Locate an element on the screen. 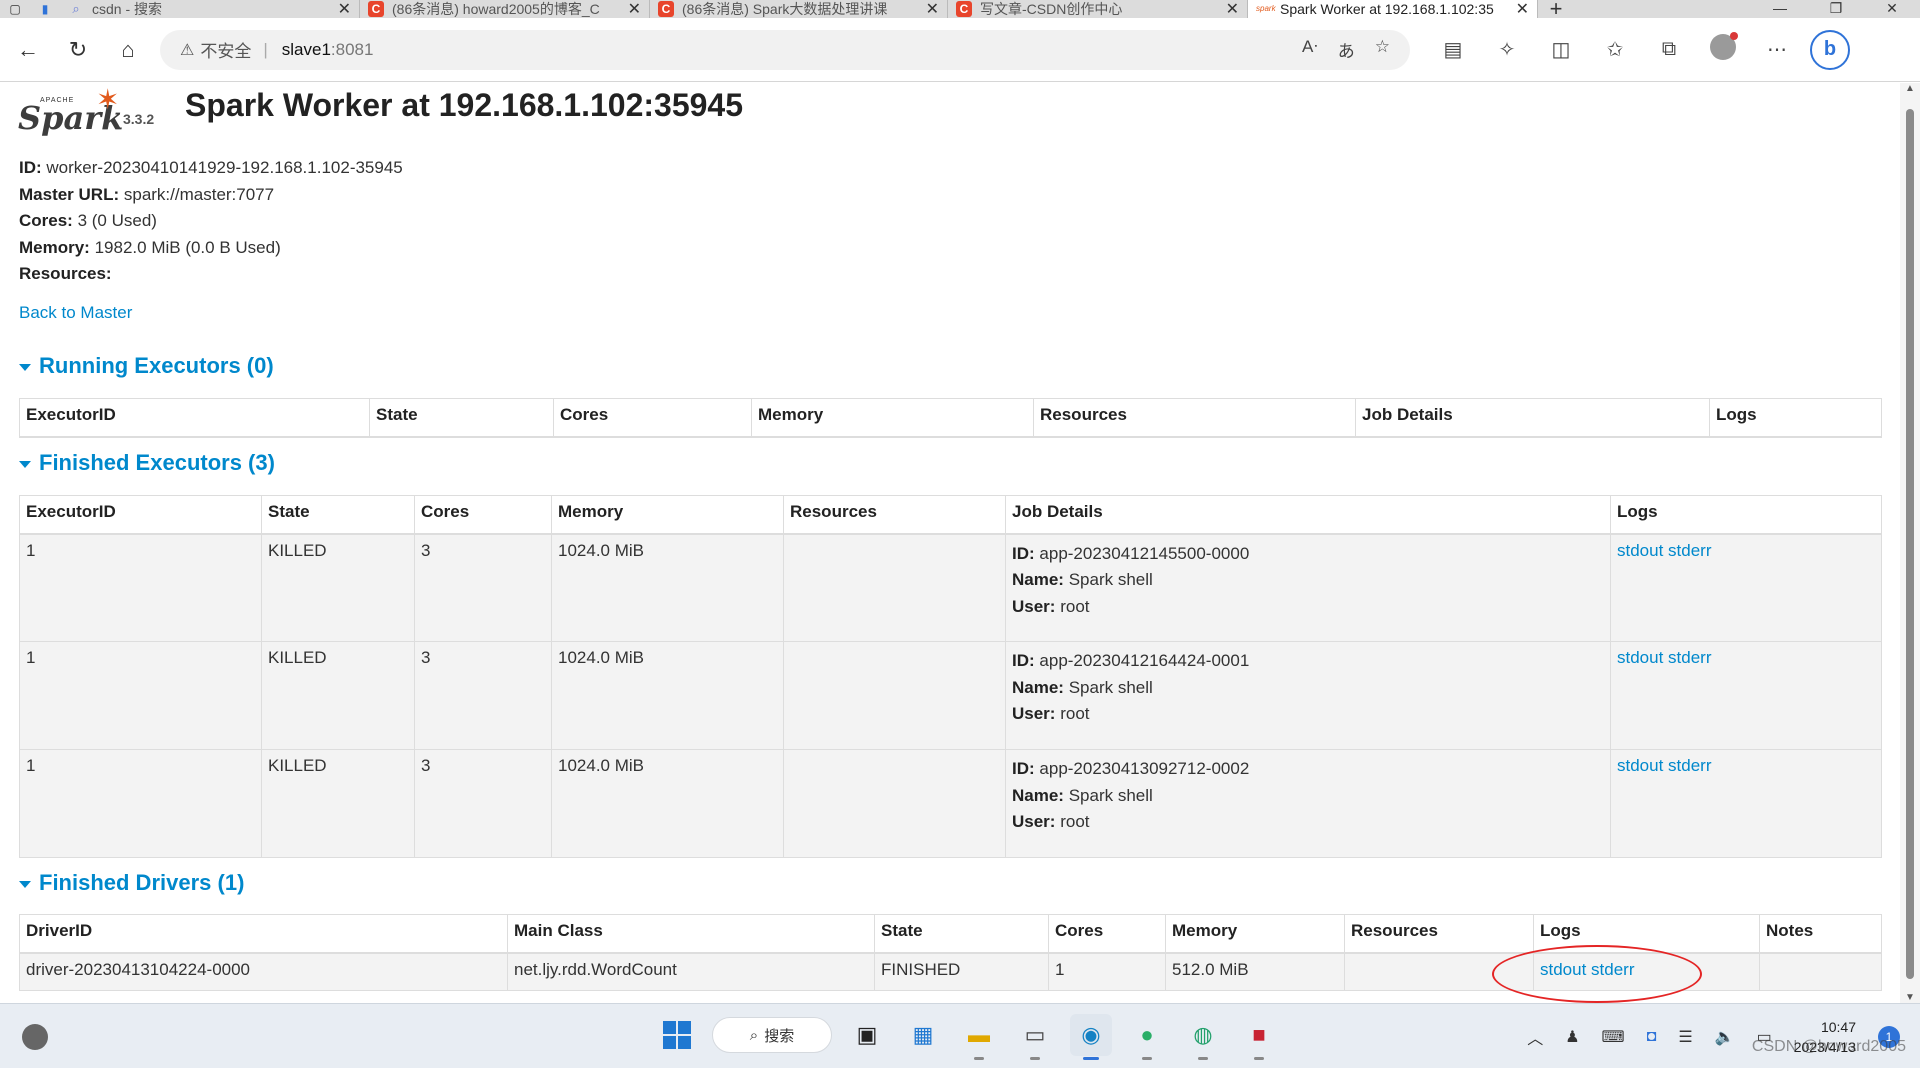 This screenshot has height=1068, width=1920. back-icon: ← is located at coordinates (28, 50).